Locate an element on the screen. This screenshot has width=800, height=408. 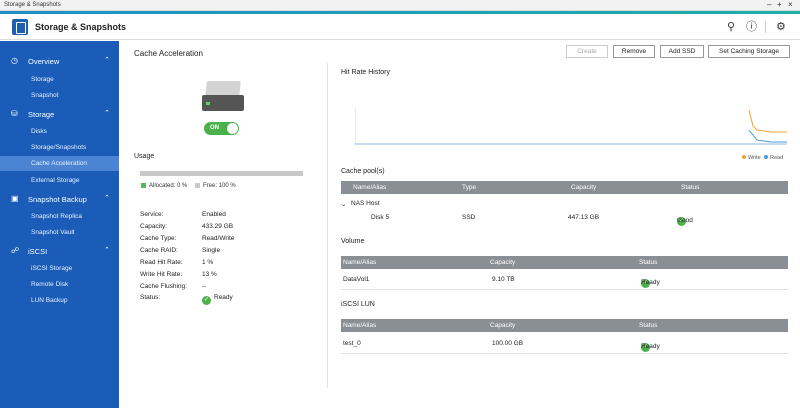
detail-value: 13 % is located at coordinates (209, 274).